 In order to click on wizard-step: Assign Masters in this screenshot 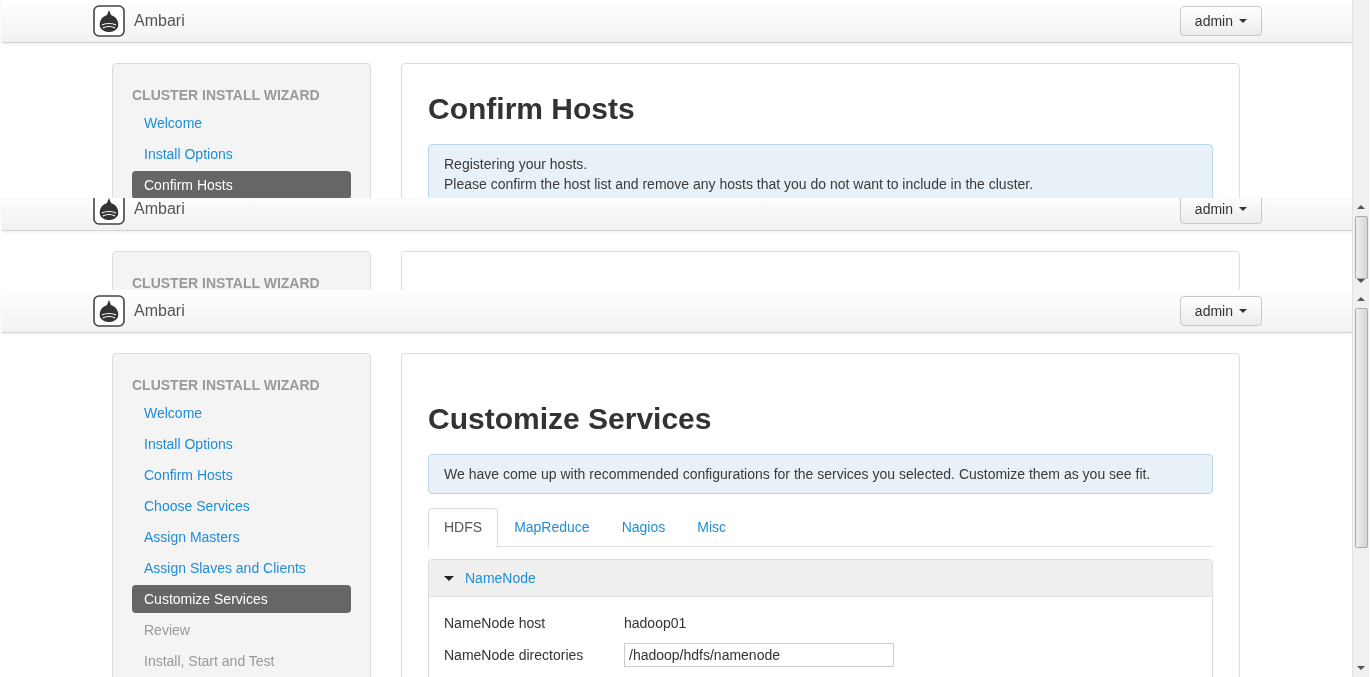, I will do `click(241, 537)`.